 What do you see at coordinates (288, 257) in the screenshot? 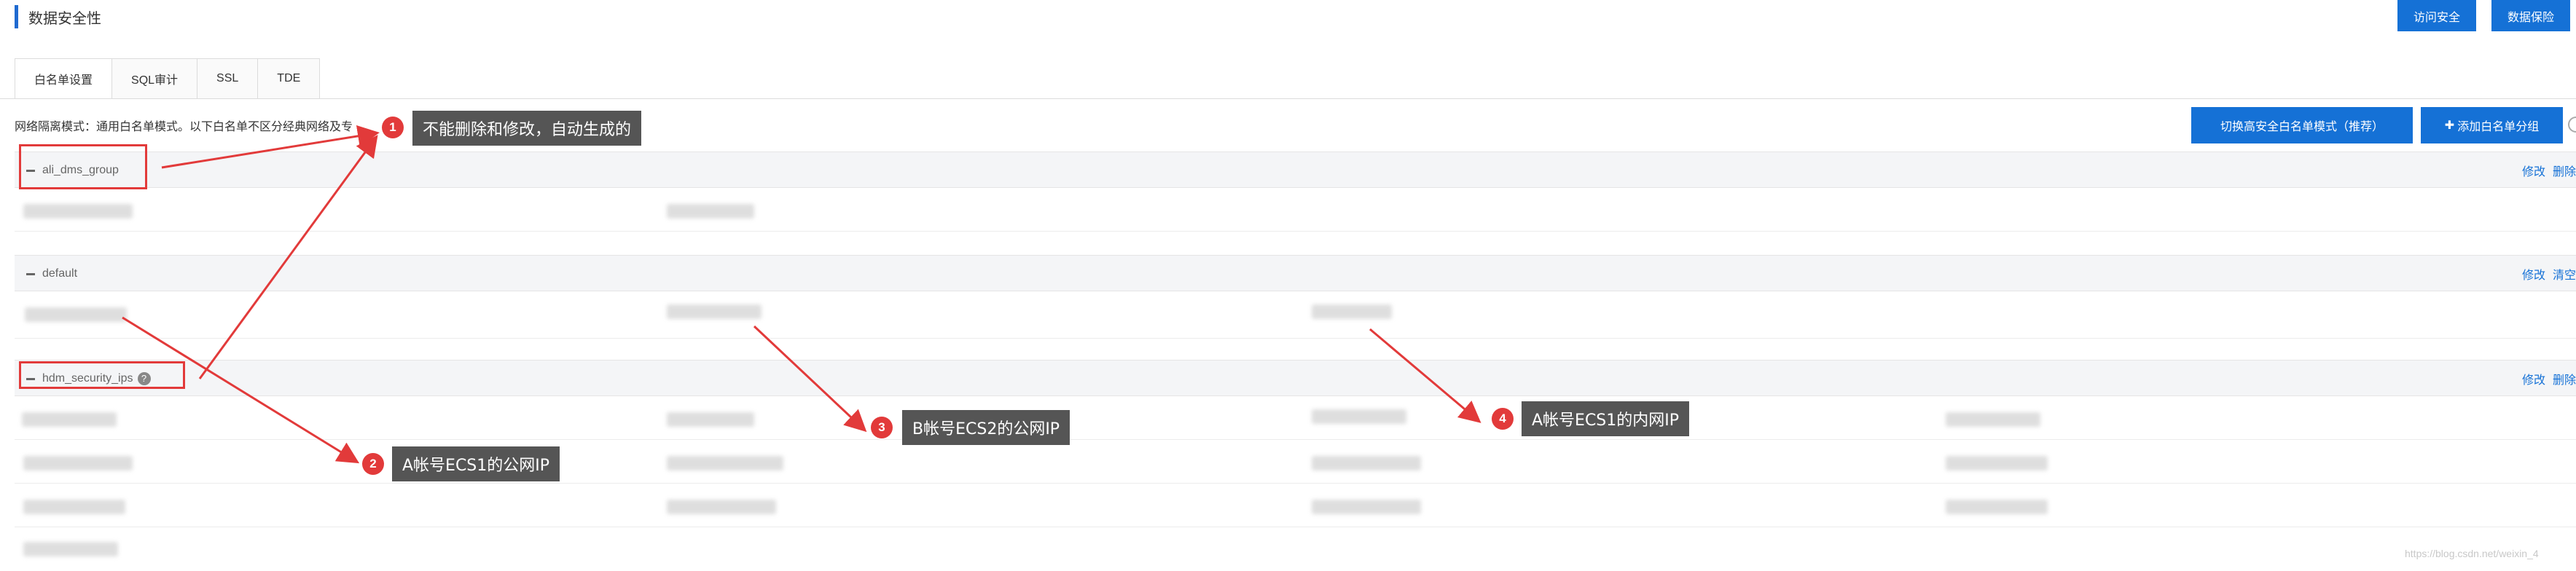
I see `arrow-1b` at bounding box center [288, 257].